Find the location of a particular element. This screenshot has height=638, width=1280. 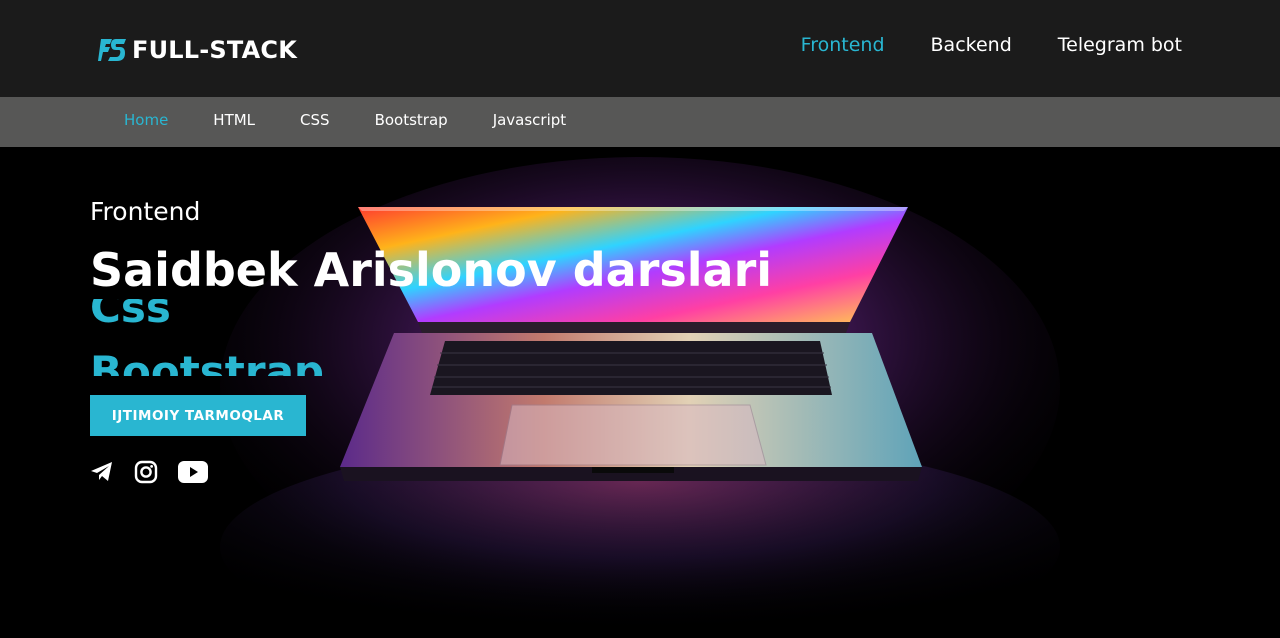

social-icons is located at coordinates (149, 474).